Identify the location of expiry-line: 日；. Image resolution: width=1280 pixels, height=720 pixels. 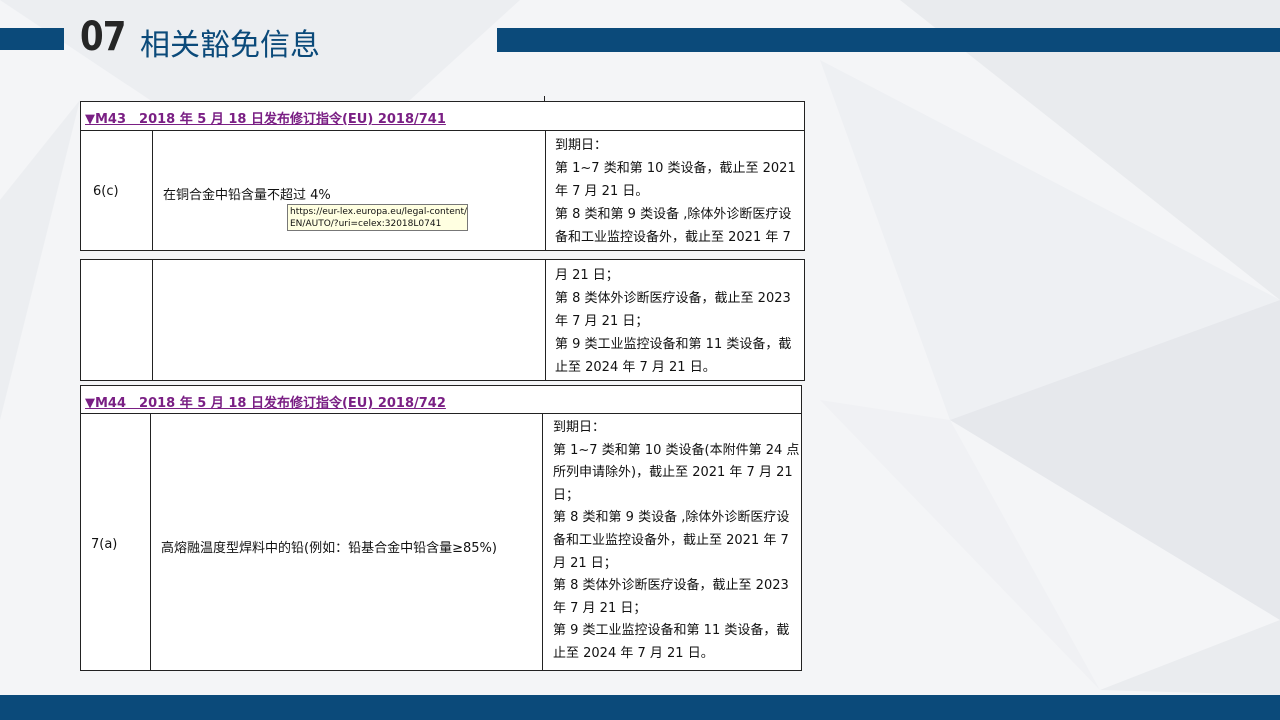
(566, 495).